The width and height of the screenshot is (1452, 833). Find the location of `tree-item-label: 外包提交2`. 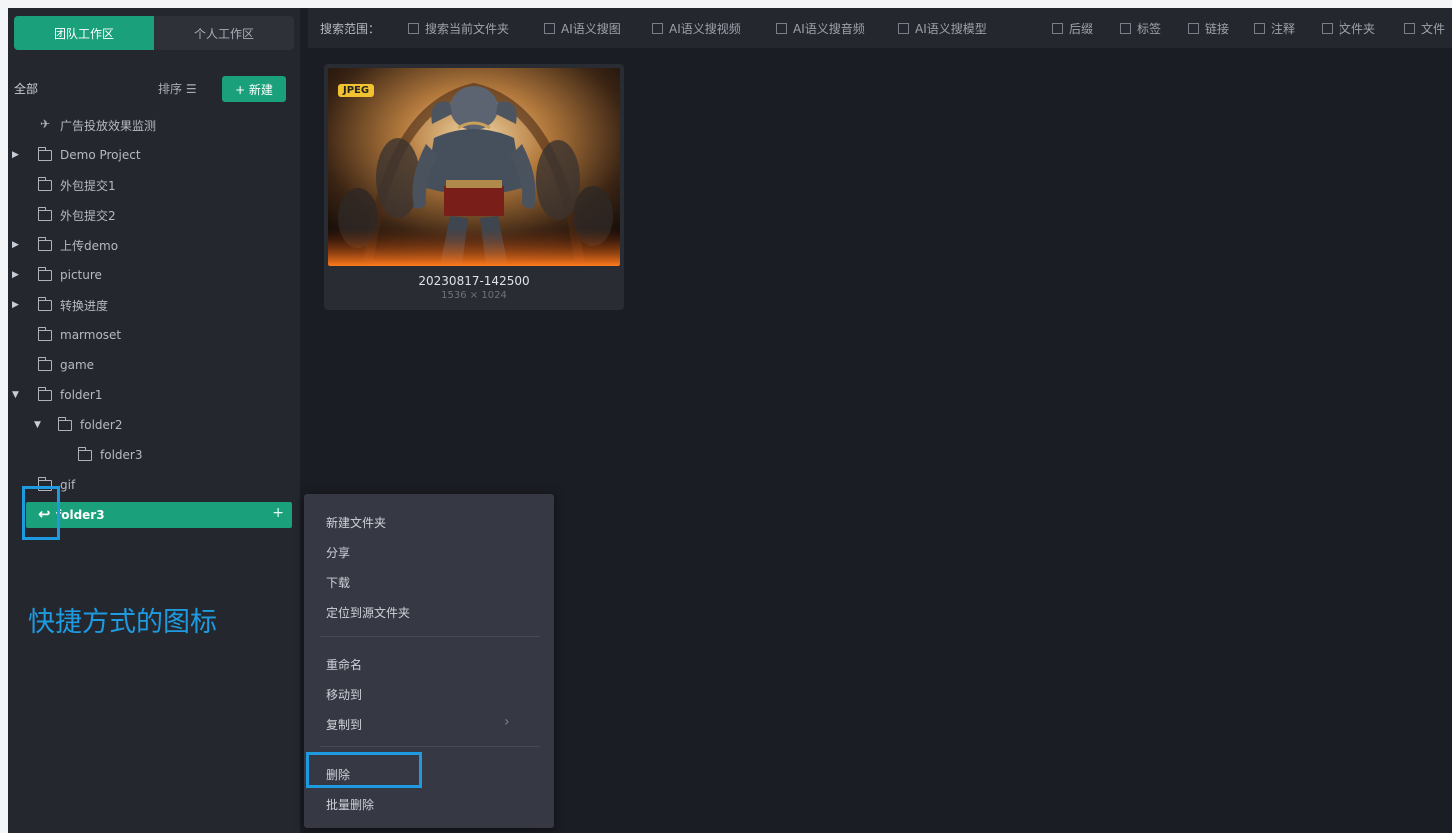

tree-item-label: 外包提交2 is located at coordinates (88, 215).